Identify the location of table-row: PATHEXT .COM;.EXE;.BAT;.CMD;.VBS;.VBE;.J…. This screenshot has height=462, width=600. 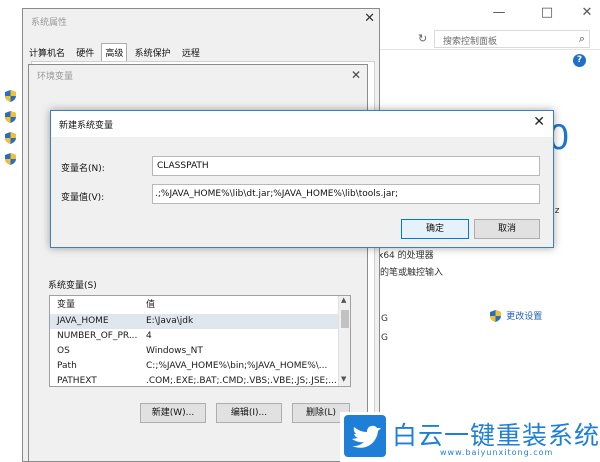
(195, 380).